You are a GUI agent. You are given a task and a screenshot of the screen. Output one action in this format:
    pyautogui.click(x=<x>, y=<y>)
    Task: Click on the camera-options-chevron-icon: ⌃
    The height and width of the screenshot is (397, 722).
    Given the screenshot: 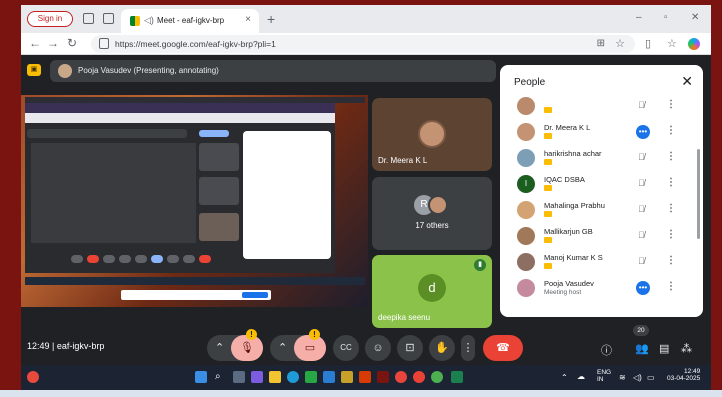 What is the action you would take?
    pyautogui.click(x=282, y=348)
    